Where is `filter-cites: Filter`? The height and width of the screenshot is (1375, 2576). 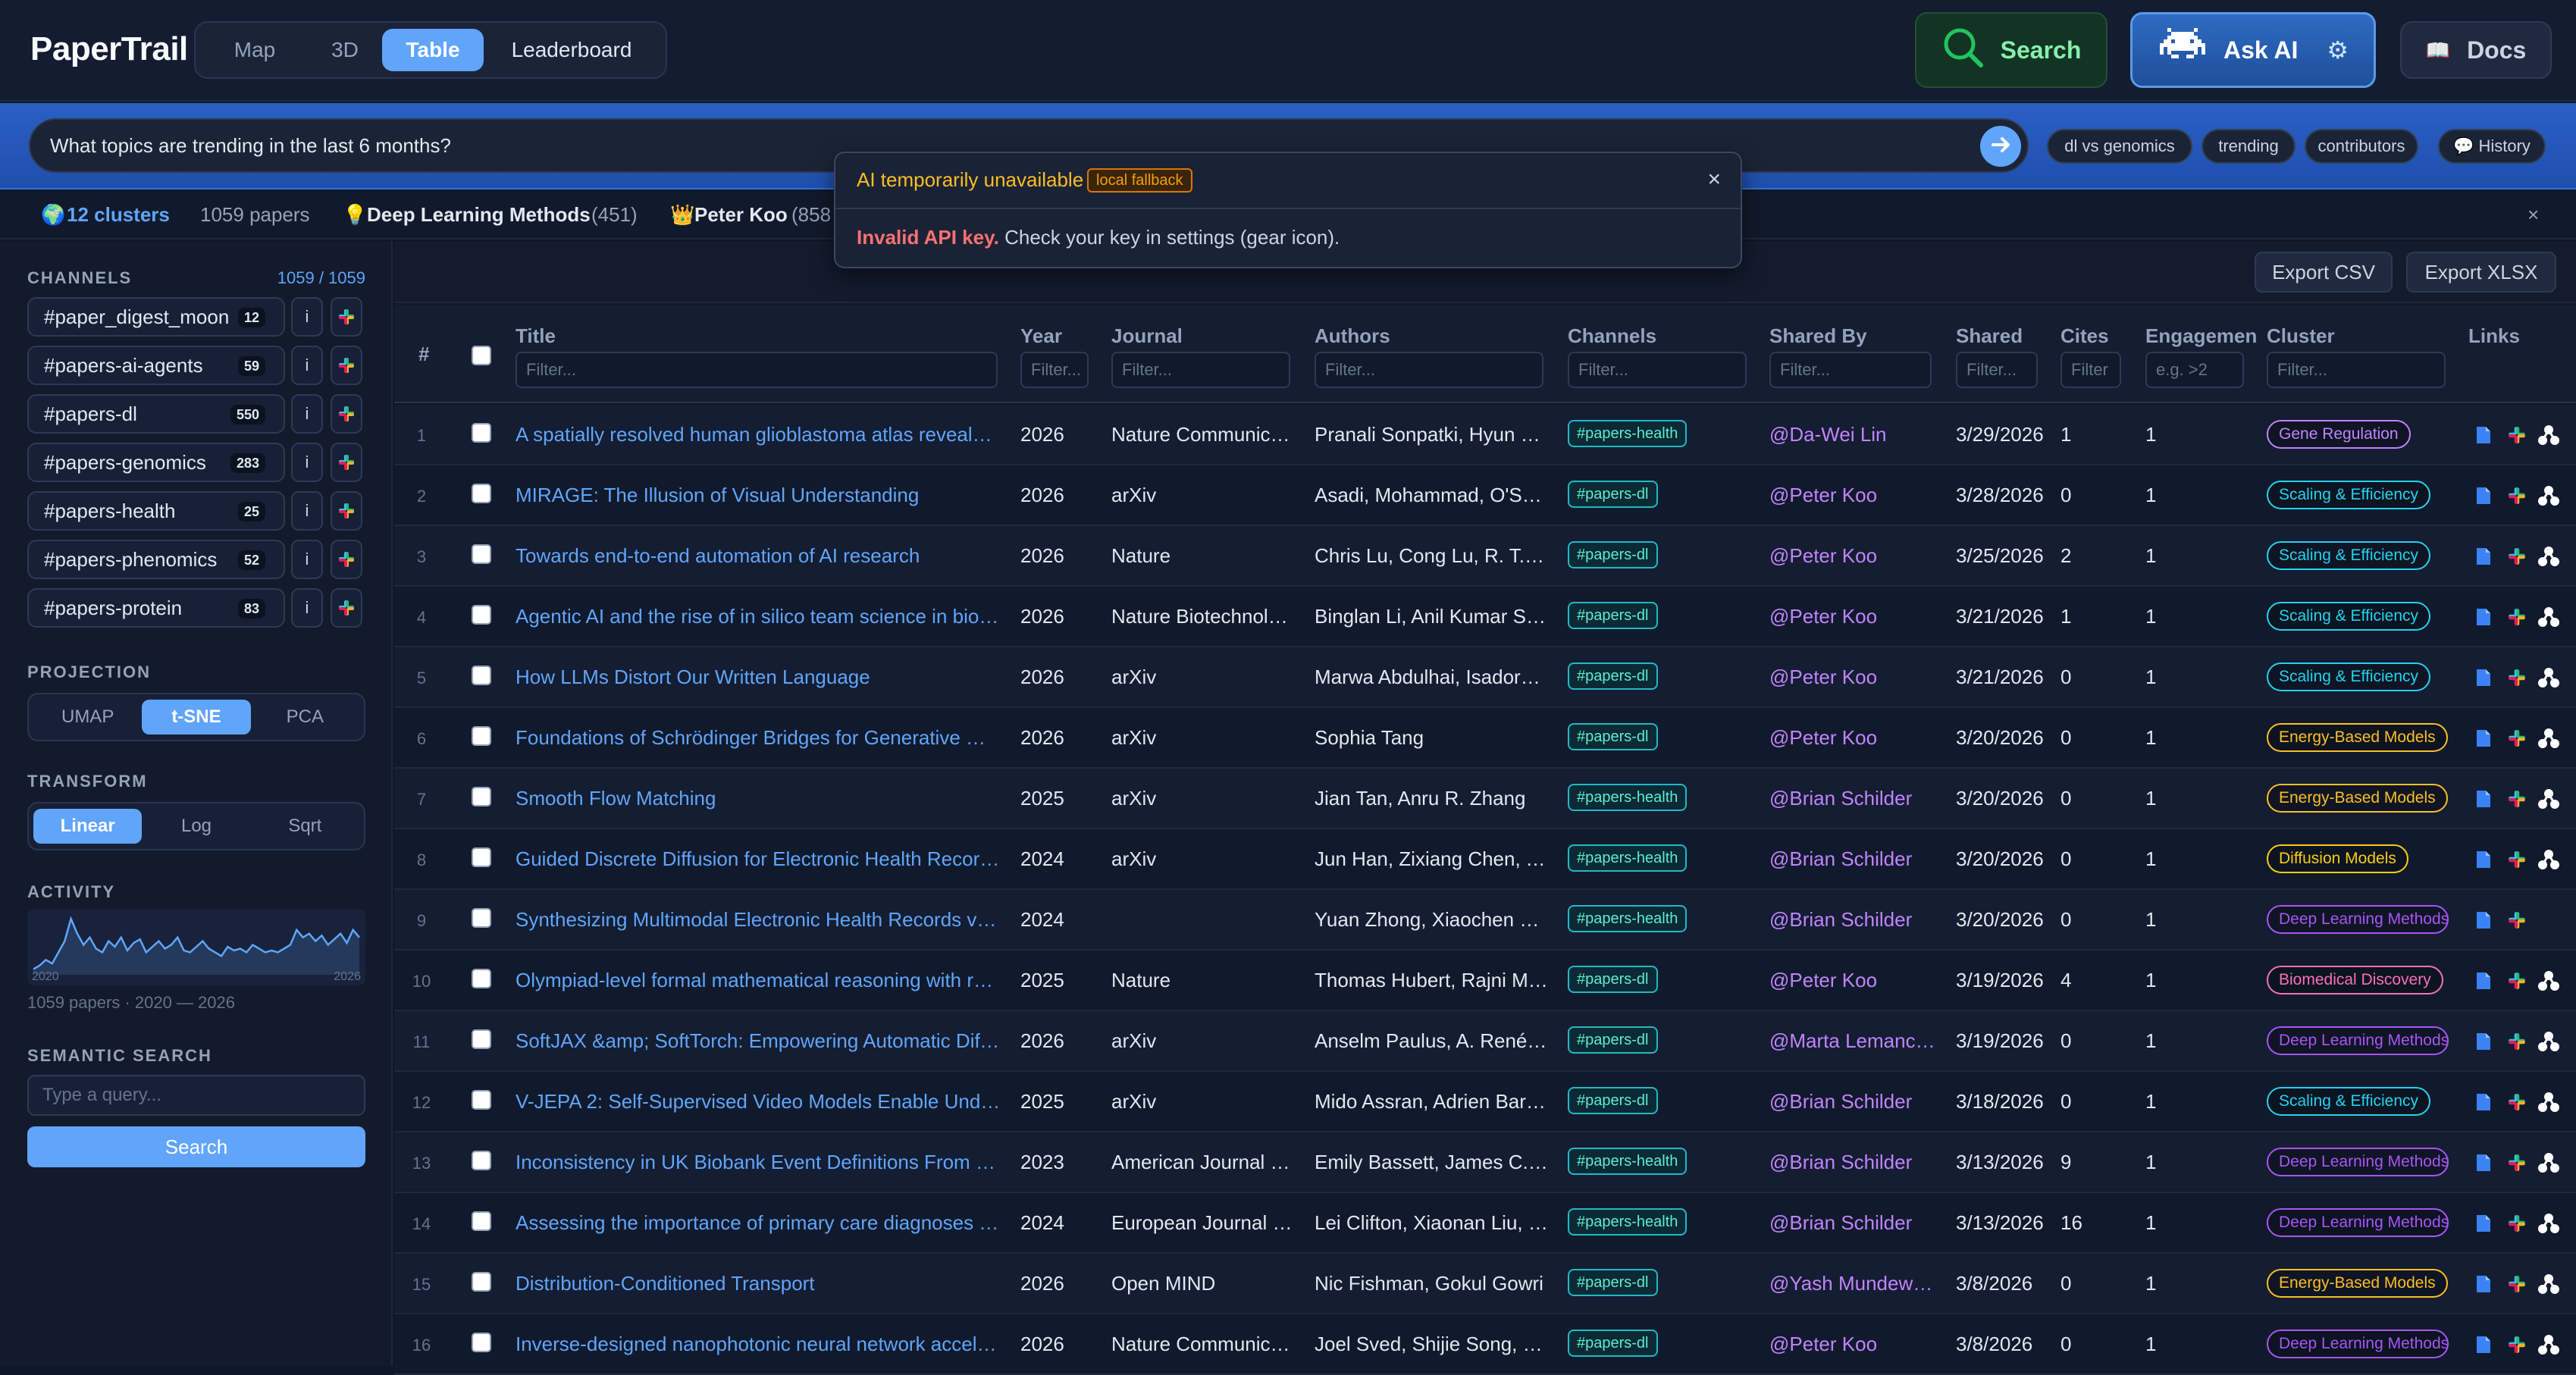
filter-cites: Filter is located at coordinates (2090, 370).